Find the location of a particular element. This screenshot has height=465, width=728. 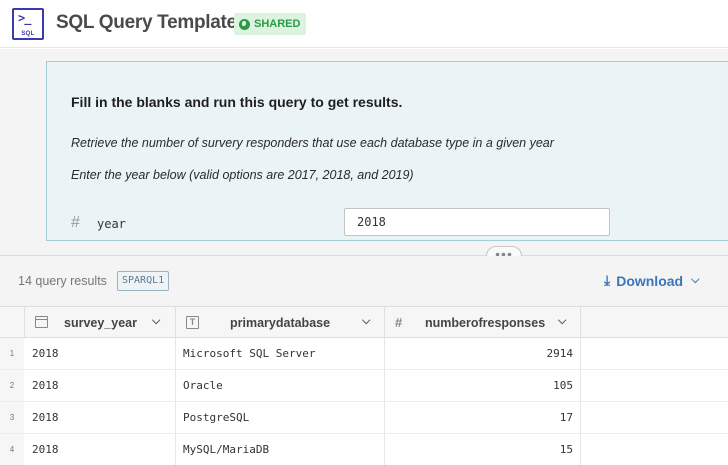

query-name-badge: SPARQL1 is located at coordinates (143, 281).